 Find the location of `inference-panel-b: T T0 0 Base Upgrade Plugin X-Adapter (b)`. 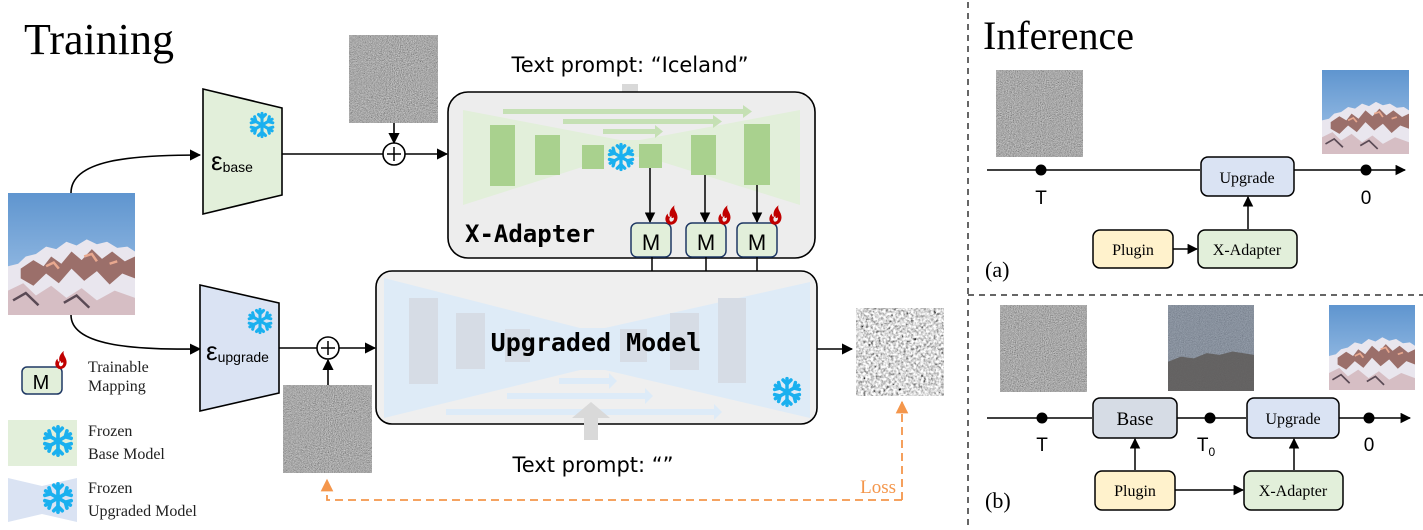

inference-panel-b: T T0 0 Base Upgrade Plugin X-Adapter (b) is located at coordinates (1200, 409).